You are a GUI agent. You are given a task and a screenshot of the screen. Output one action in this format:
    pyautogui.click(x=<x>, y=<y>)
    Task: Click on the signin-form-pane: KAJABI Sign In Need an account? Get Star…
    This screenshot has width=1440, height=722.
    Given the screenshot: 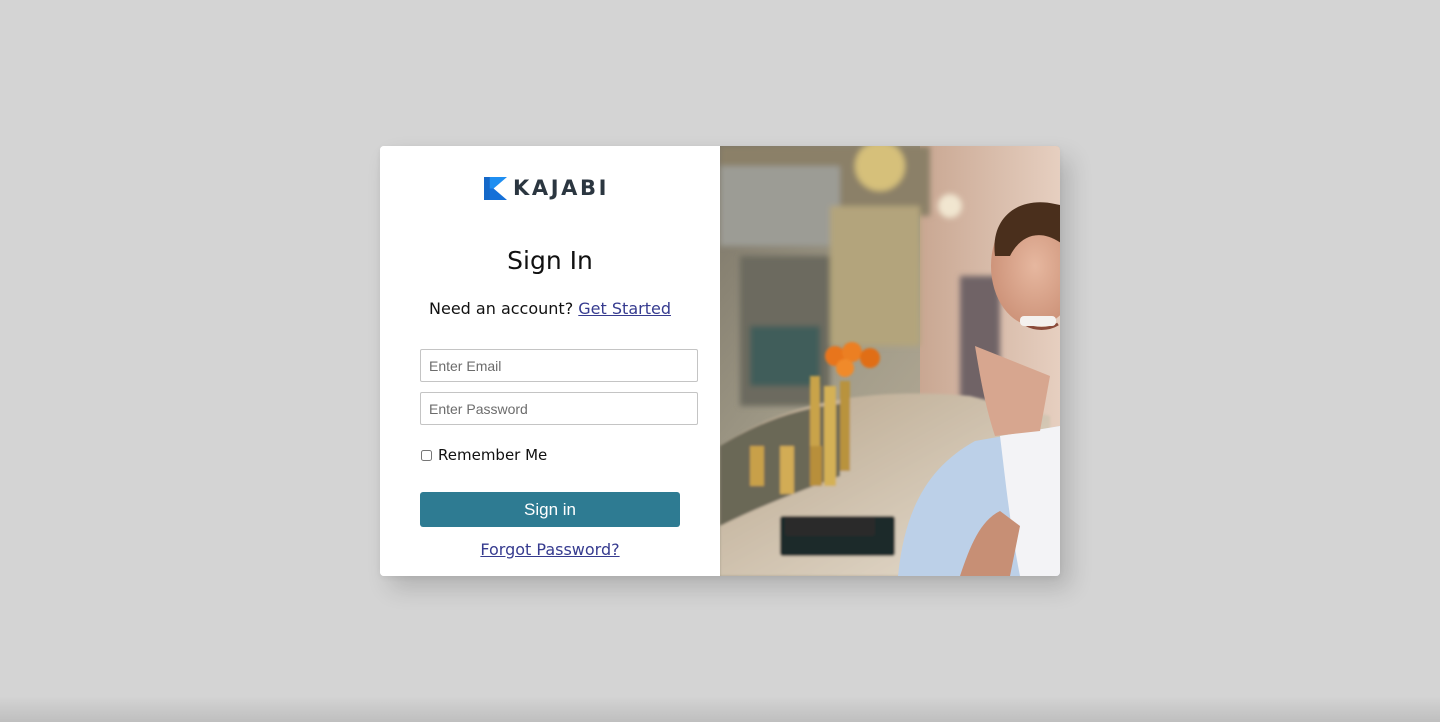 What is the action you would take?
    pyautogui.click(x=550, y=361)
    